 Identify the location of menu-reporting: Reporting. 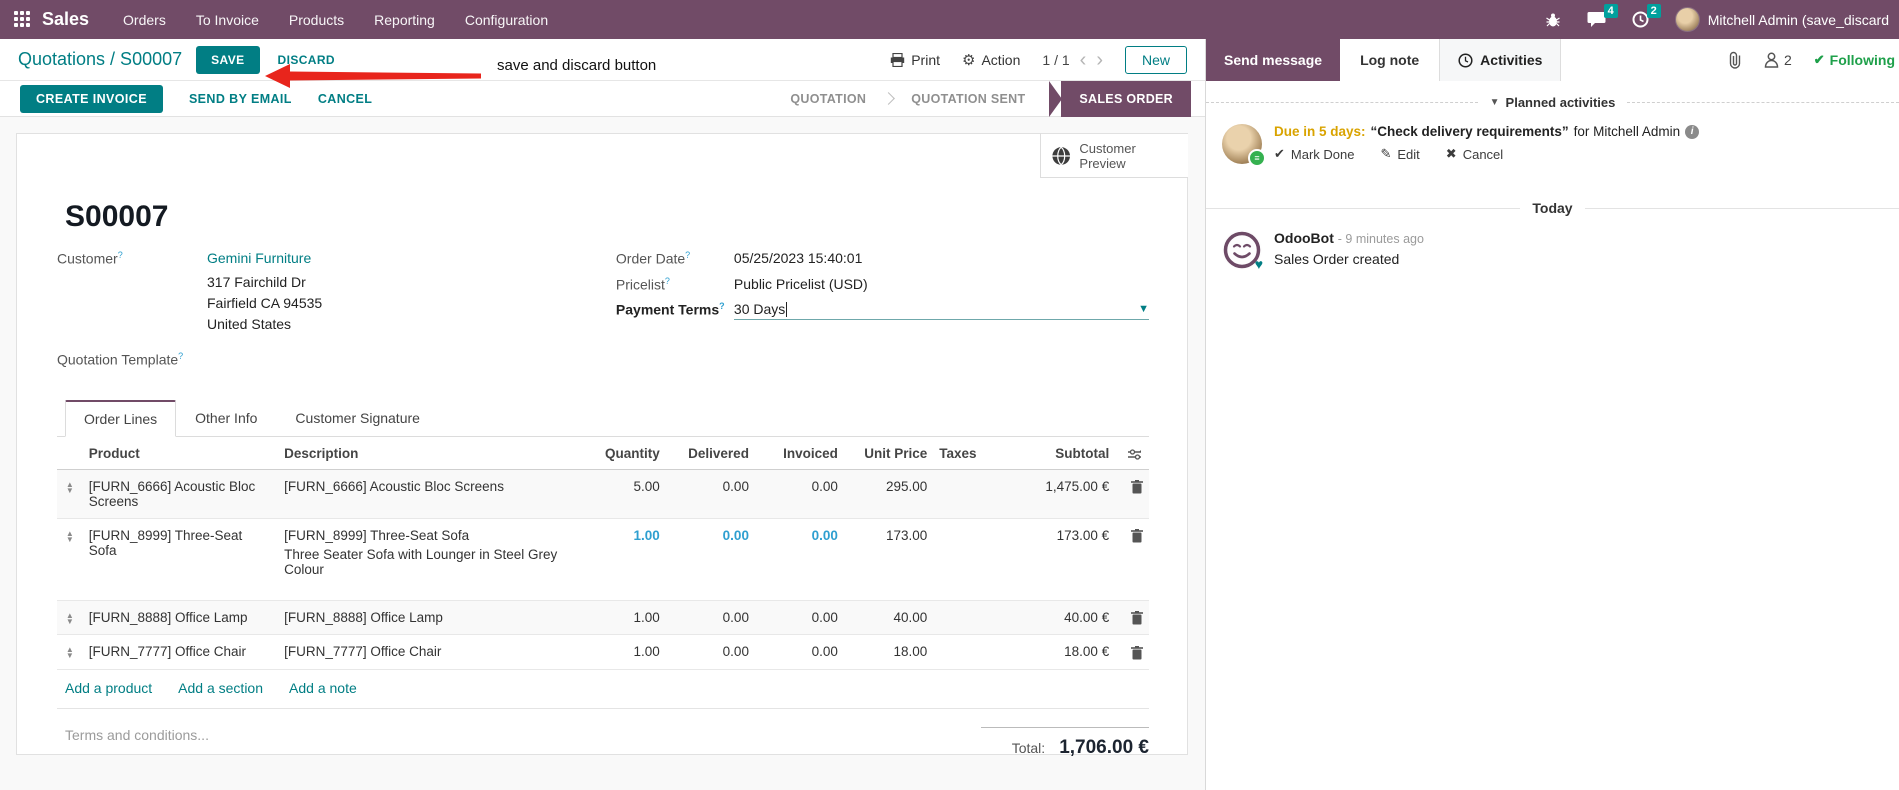
(404, 20).